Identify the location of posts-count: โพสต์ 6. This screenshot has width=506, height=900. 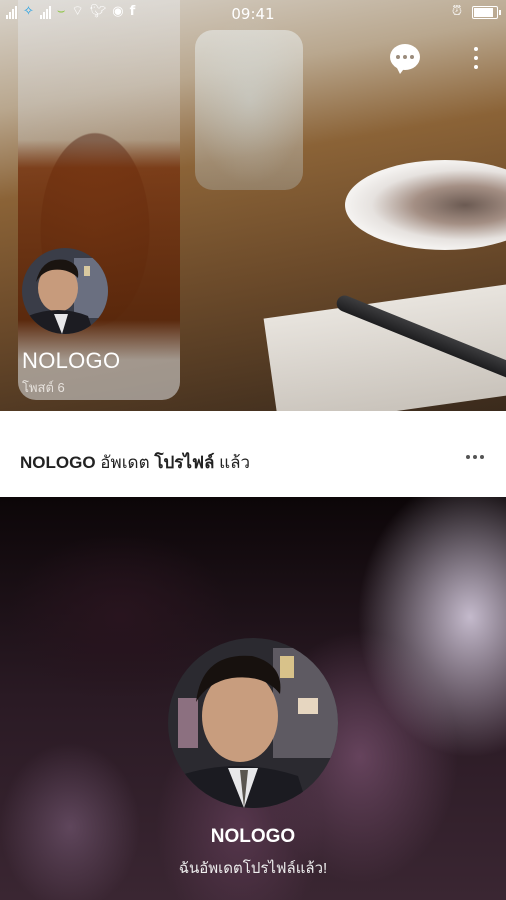
(43, 387).